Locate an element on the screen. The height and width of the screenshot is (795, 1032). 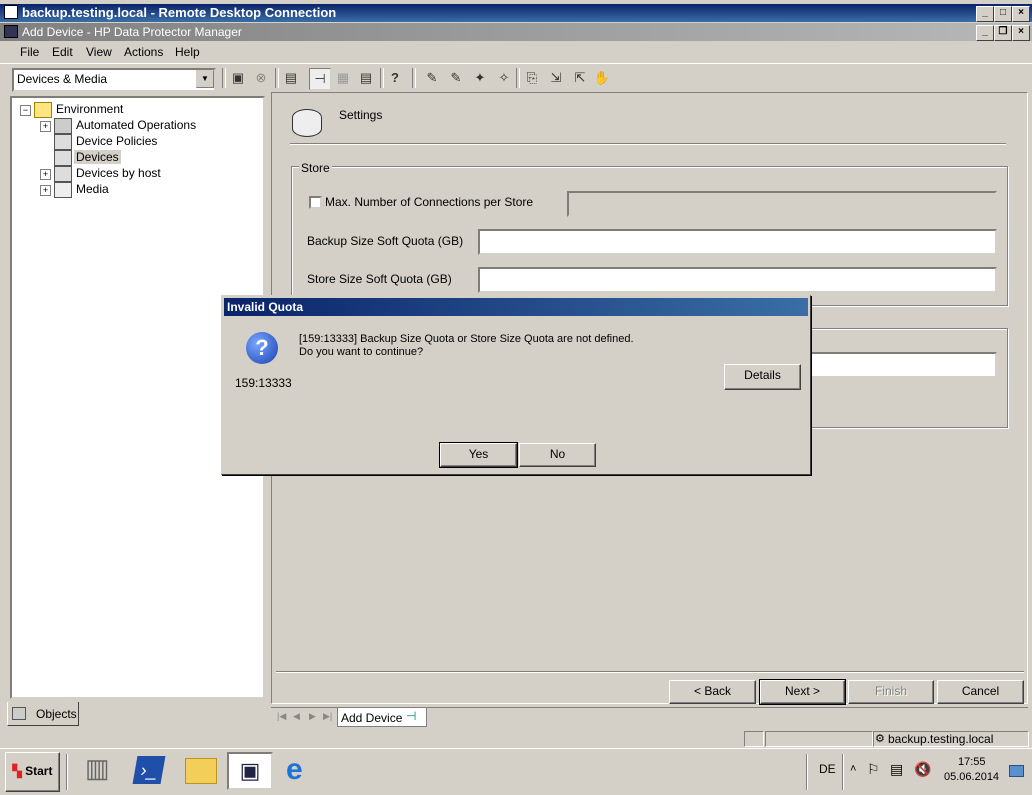
flag-icon: ⚐ is located at coordinates (873, 769).